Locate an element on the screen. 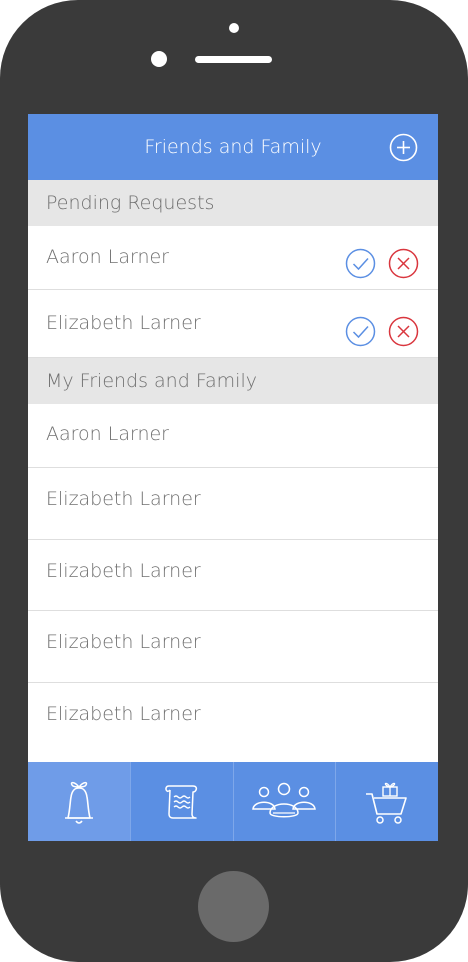 This screenshot has width=468, height=962. tab-notifications is located at coordinates (79, 801).